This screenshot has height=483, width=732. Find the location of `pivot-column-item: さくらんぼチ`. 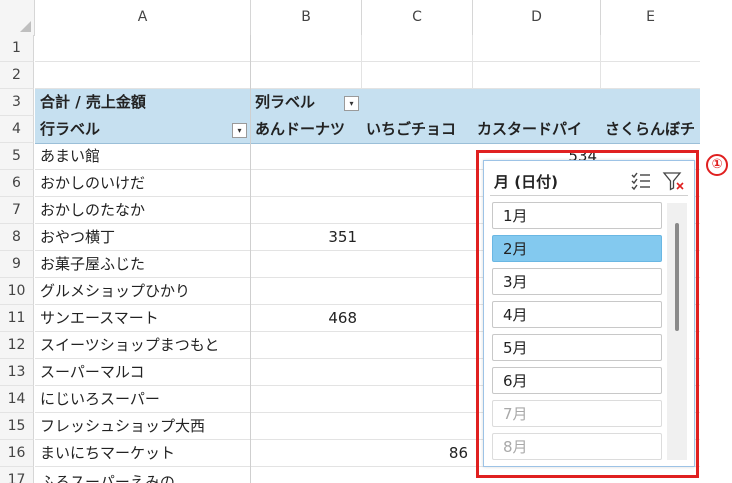

pivot-column-item: さくらんぼチ is located at coordinates (650, 129).